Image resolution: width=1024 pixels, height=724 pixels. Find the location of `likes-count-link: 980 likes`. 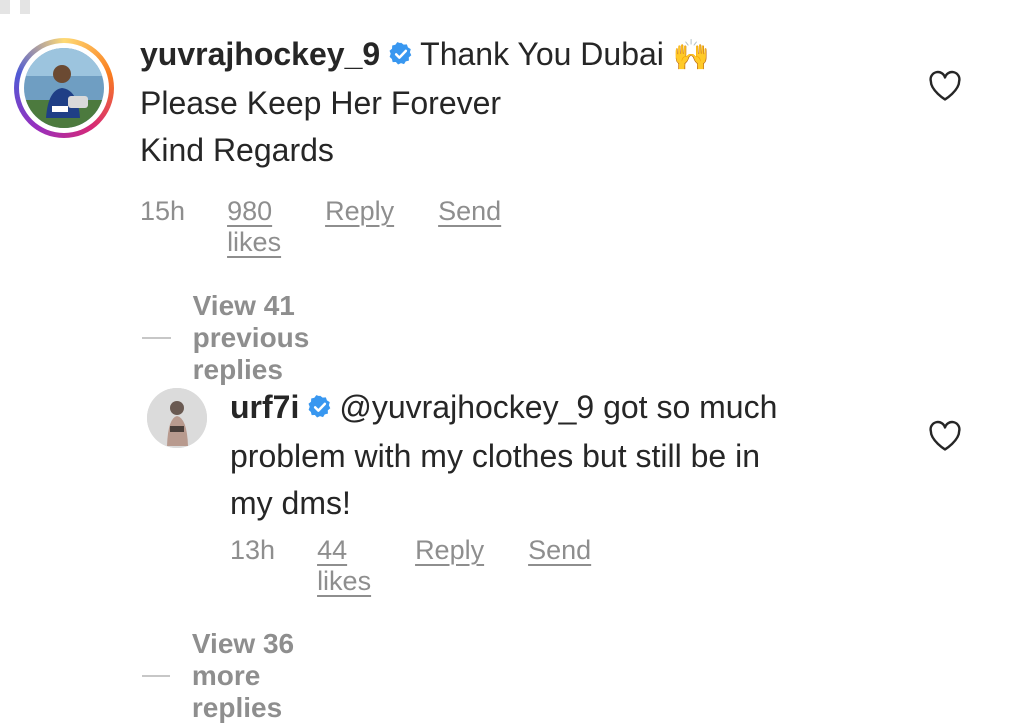

likes-count-link: 980 likes is located at coordinates (254, 227).